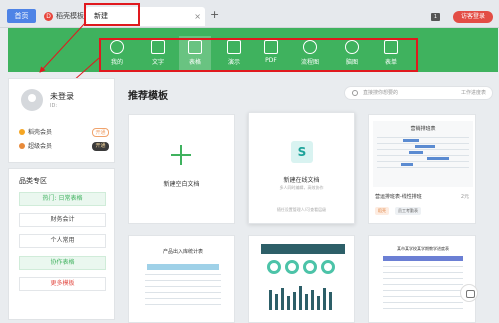 This screenshot has height=323, width=499. Describe the element at coordinates (62, 263) in the screenshot. I see `zone-item: 协作表格` at that location.